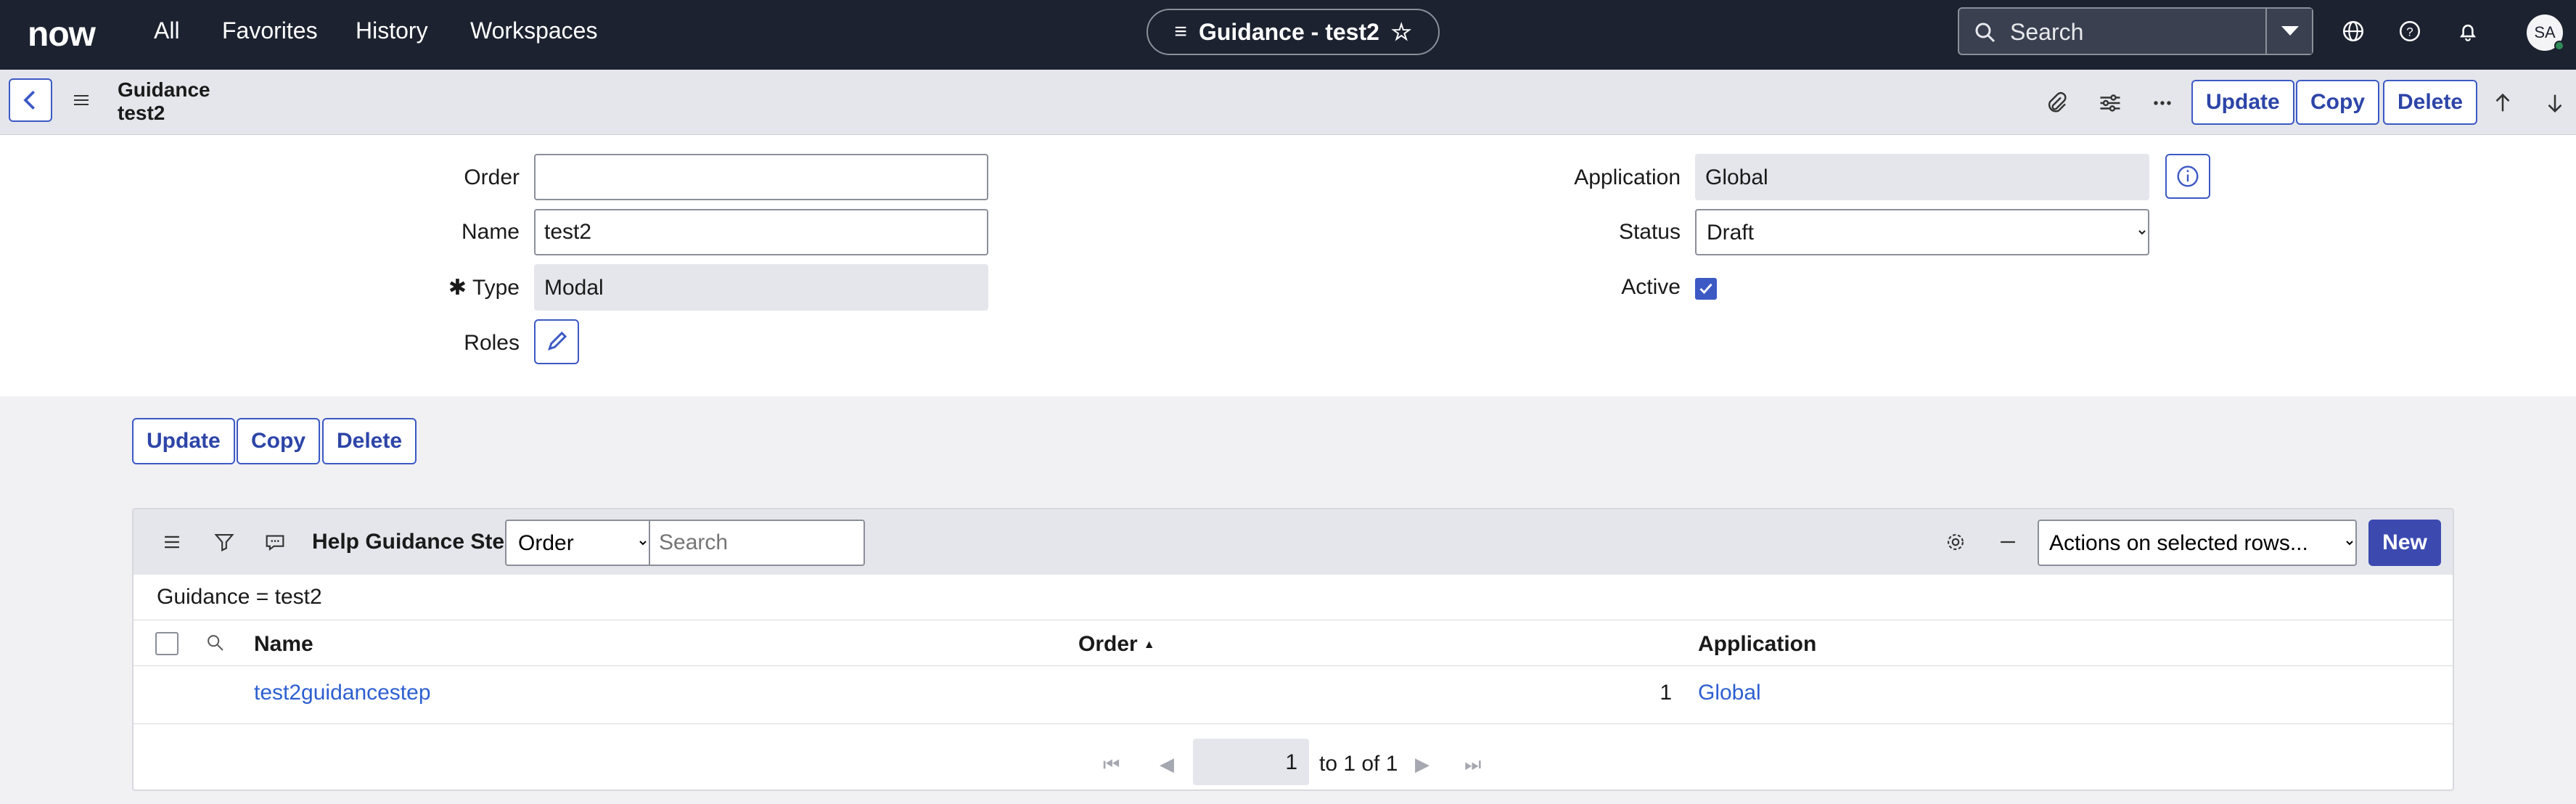 The width and height of the screenshot is (2576, 804). I want to click on page-number-input: 1, so click(1251, 762).